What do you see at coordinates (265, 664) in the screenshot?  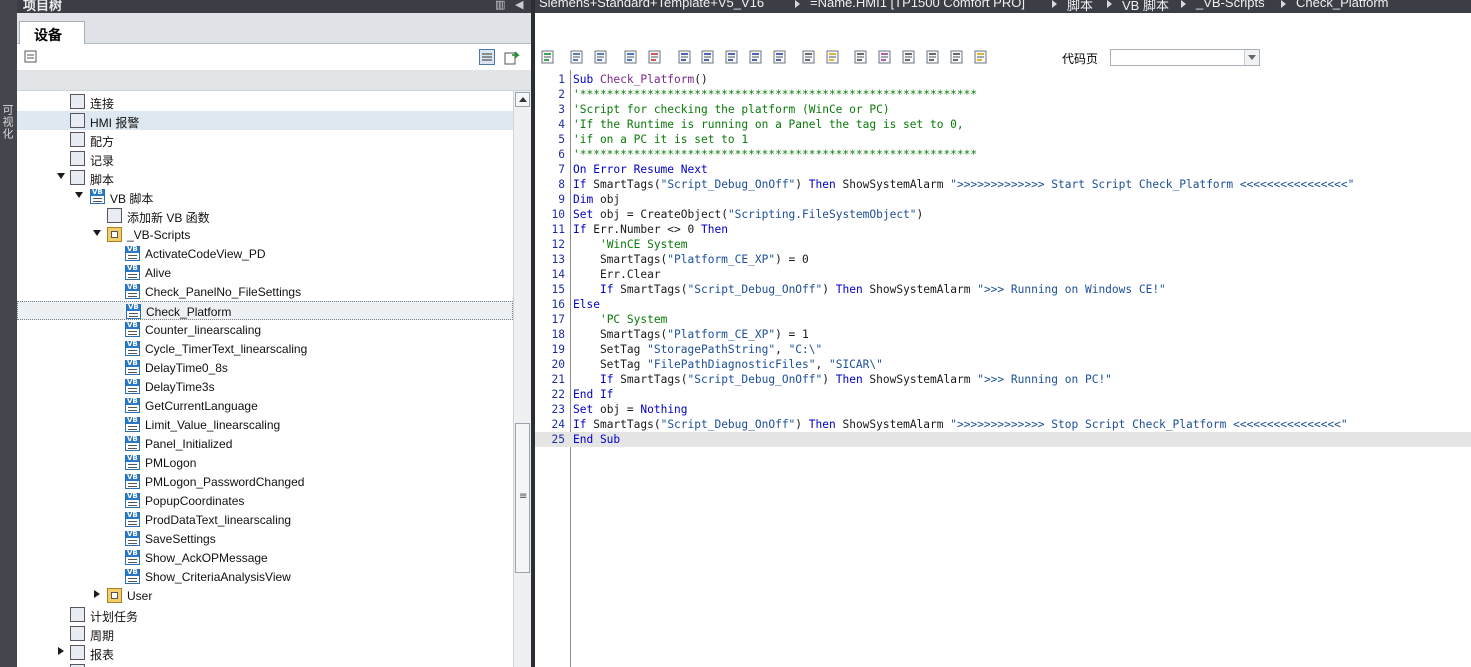 I see `tree-item` at bounding box center [265, 664].